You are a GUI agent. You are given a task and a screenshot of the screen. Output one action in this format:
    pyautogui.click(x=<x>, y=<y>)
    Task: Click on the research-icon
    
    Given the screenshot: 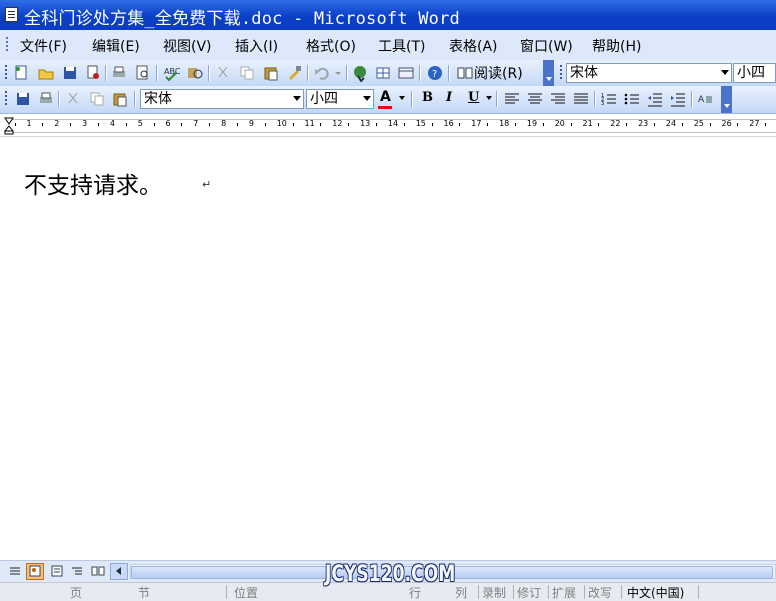 What is the action you would take?
    pyautogui.click(x=195, y=73)
    